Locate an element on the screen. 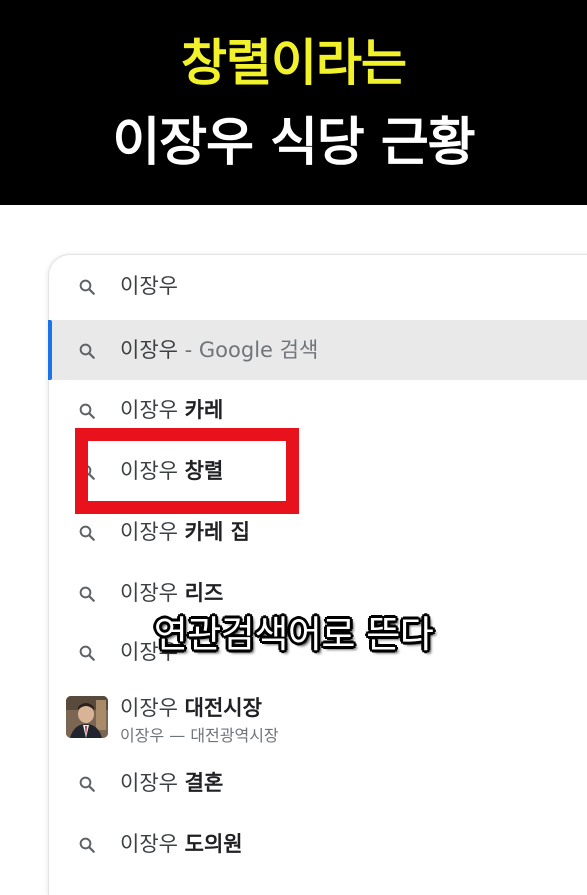 This screenshot has height=895, width=587. suggestion-item: 이장우 결혼 is located at coordinates (317, 783).